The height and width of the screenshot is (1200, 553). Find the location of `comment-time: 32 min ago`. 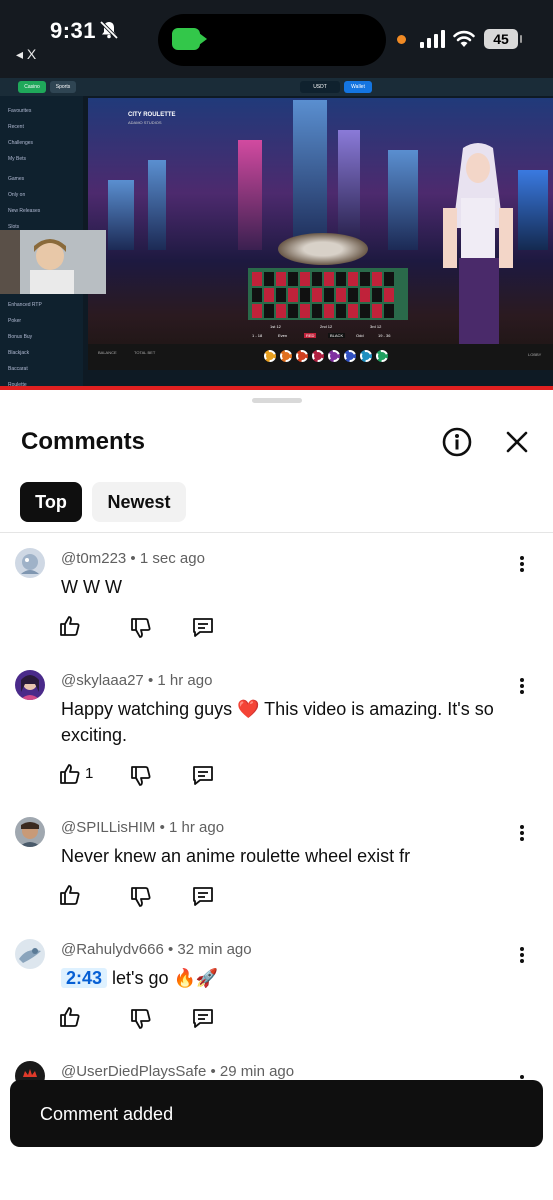

comment-time: 32 min ago is located at coordinates (214, 949).